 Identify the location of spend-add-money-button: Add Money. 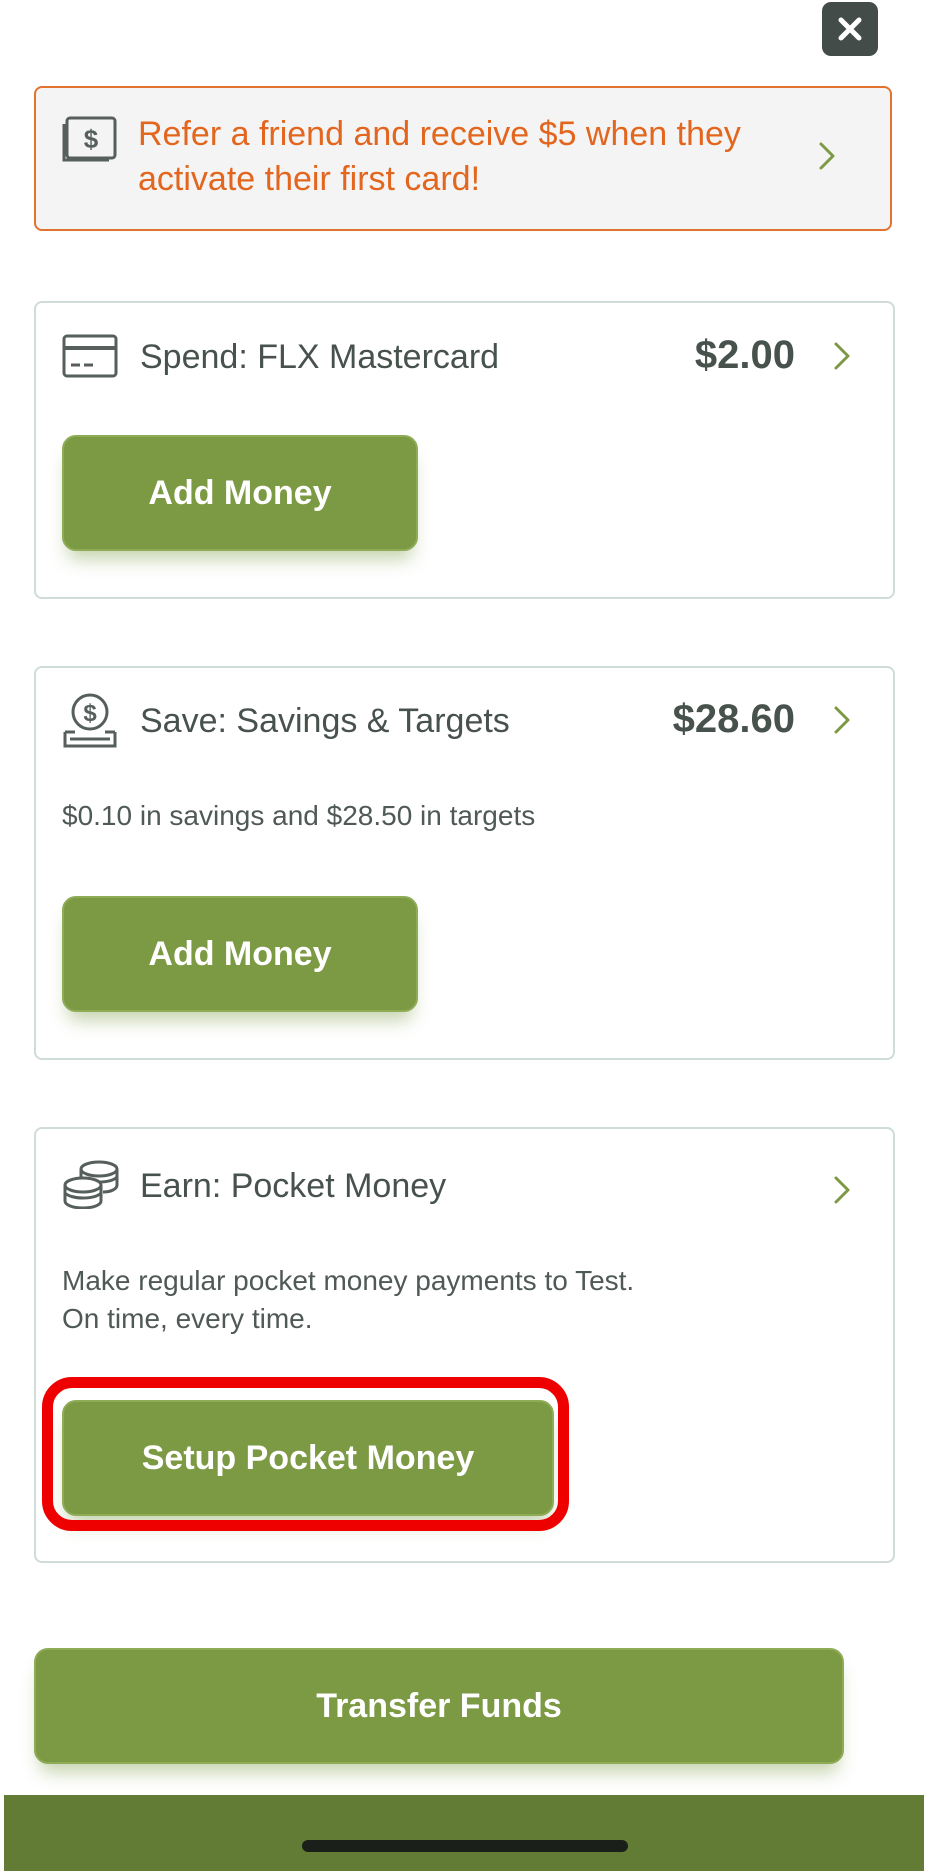
(240, 493).